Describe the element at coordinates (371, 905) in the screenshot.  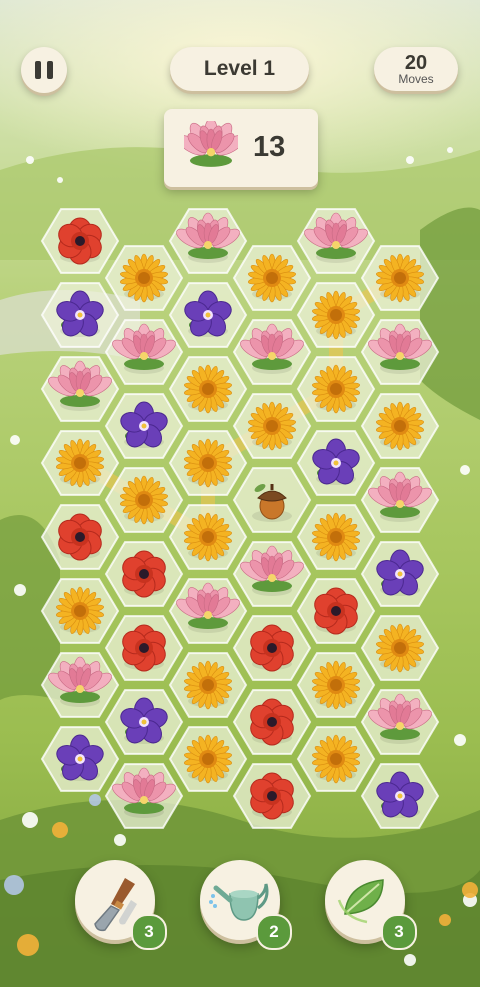
I see `leaf-tool-button: 3` at that location.